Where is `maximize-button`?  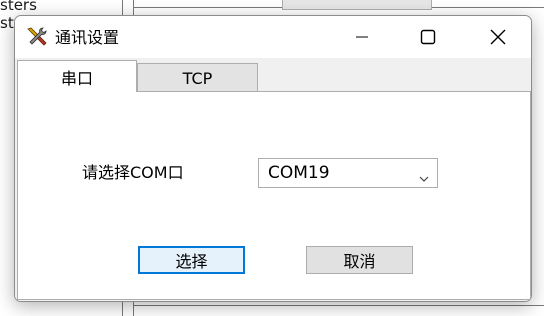 maximize-button is located at coordinates (428, 37).